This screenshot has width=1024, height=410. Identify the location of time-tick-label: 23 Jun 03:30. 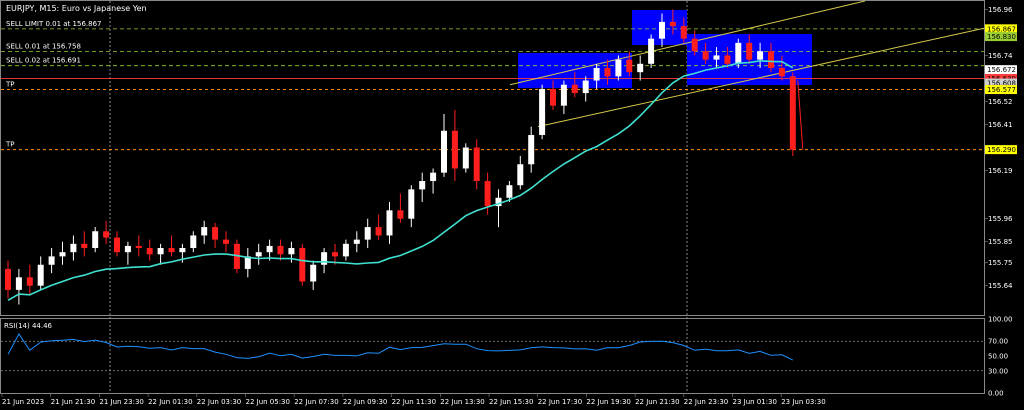
(803, 402).